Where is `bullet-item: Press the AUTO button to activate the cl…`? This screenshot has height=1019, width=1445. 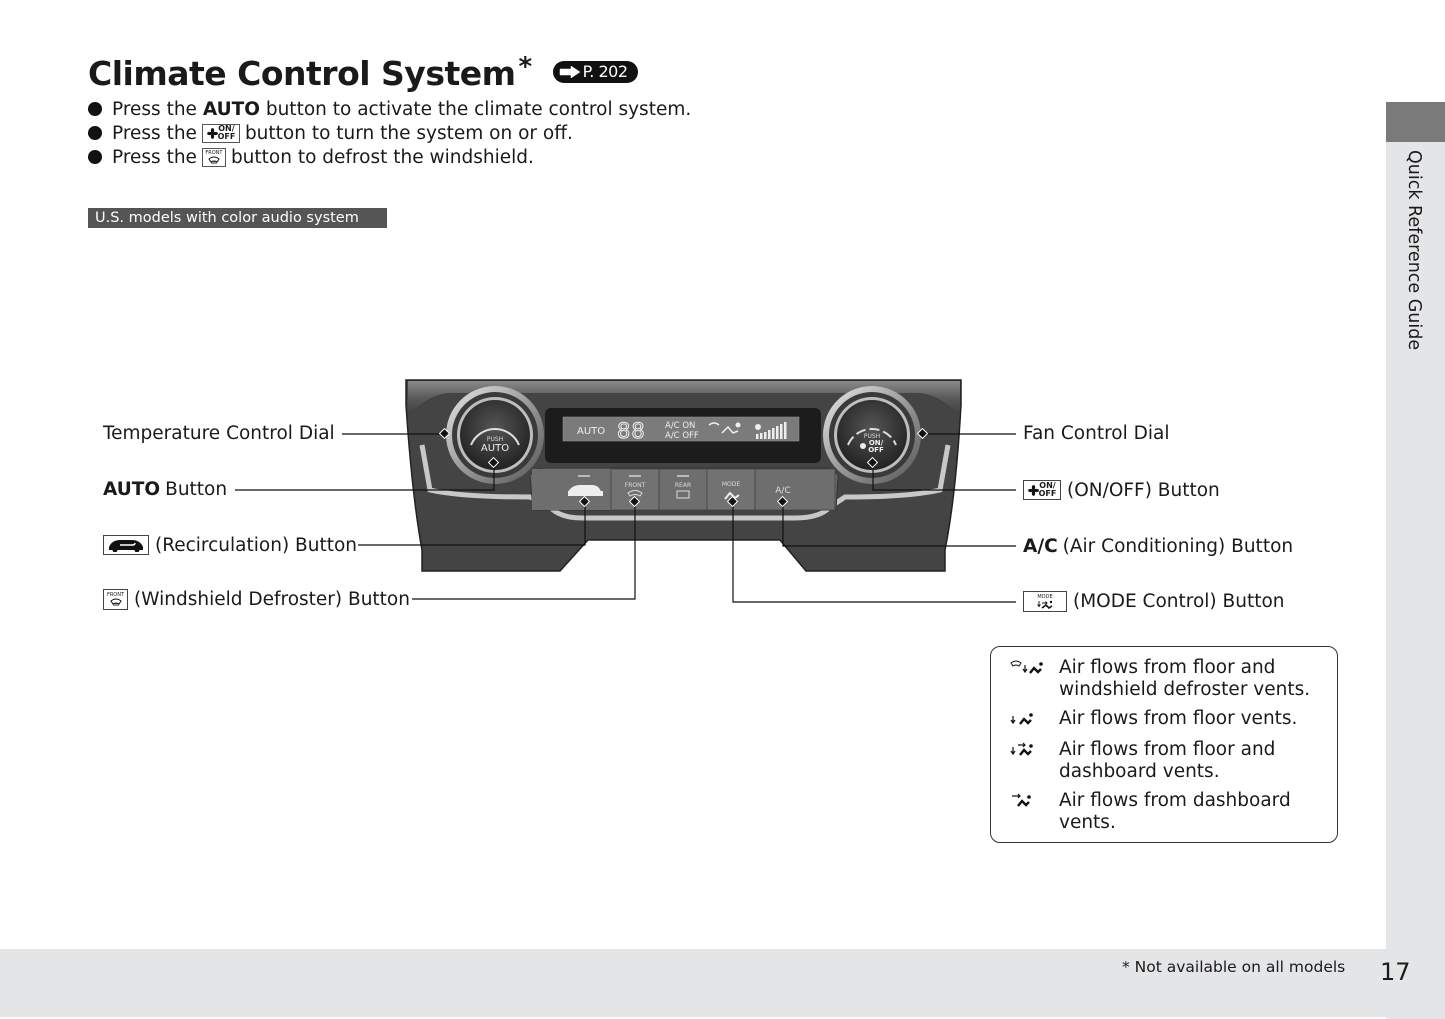 bullet-item: Press the AUTO button to activate the cl… is located at coordinates (389, 109).